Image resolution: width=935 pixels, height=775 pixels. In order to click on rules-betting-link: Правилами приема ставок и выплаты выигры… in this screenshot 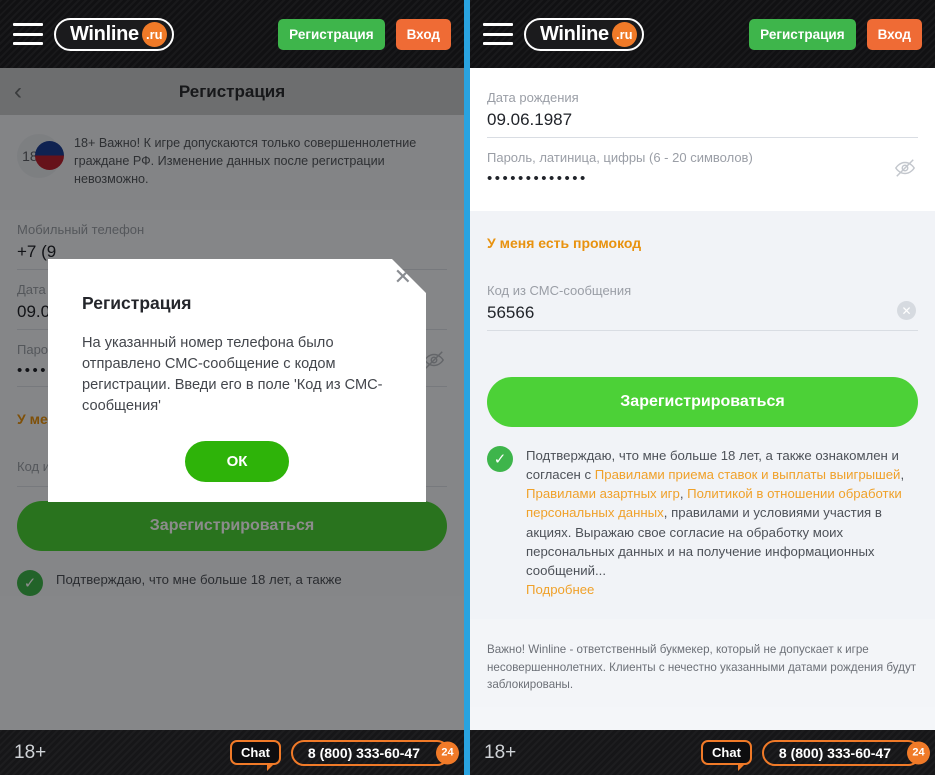, I will do `click(748, 474)`.